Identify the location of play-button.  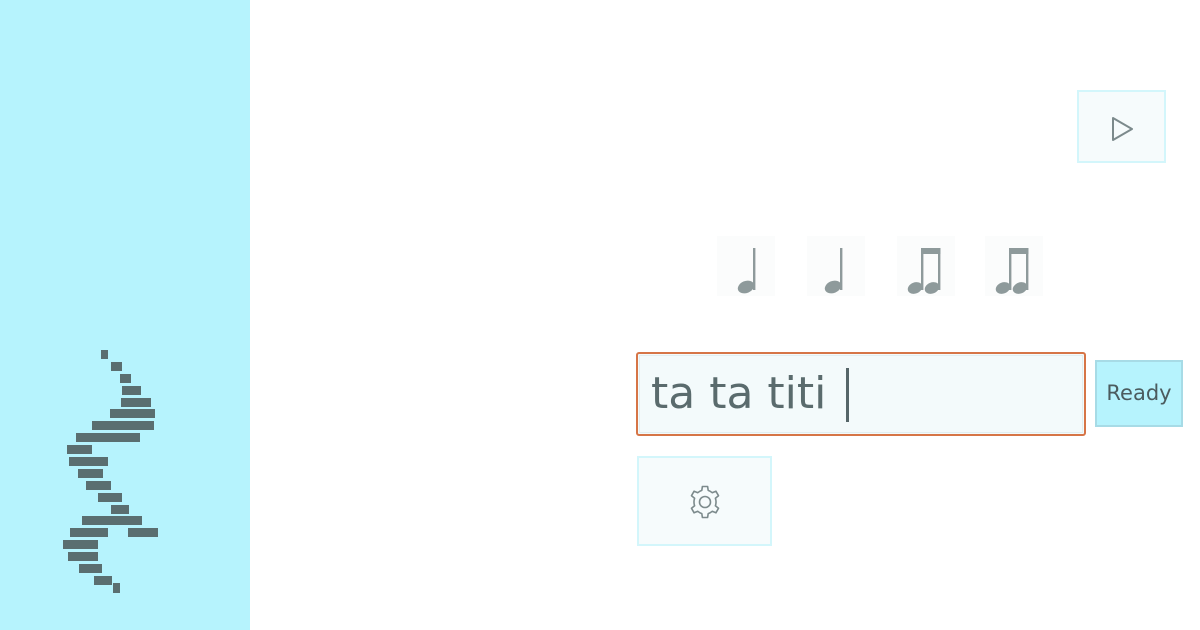
(1121, 126).